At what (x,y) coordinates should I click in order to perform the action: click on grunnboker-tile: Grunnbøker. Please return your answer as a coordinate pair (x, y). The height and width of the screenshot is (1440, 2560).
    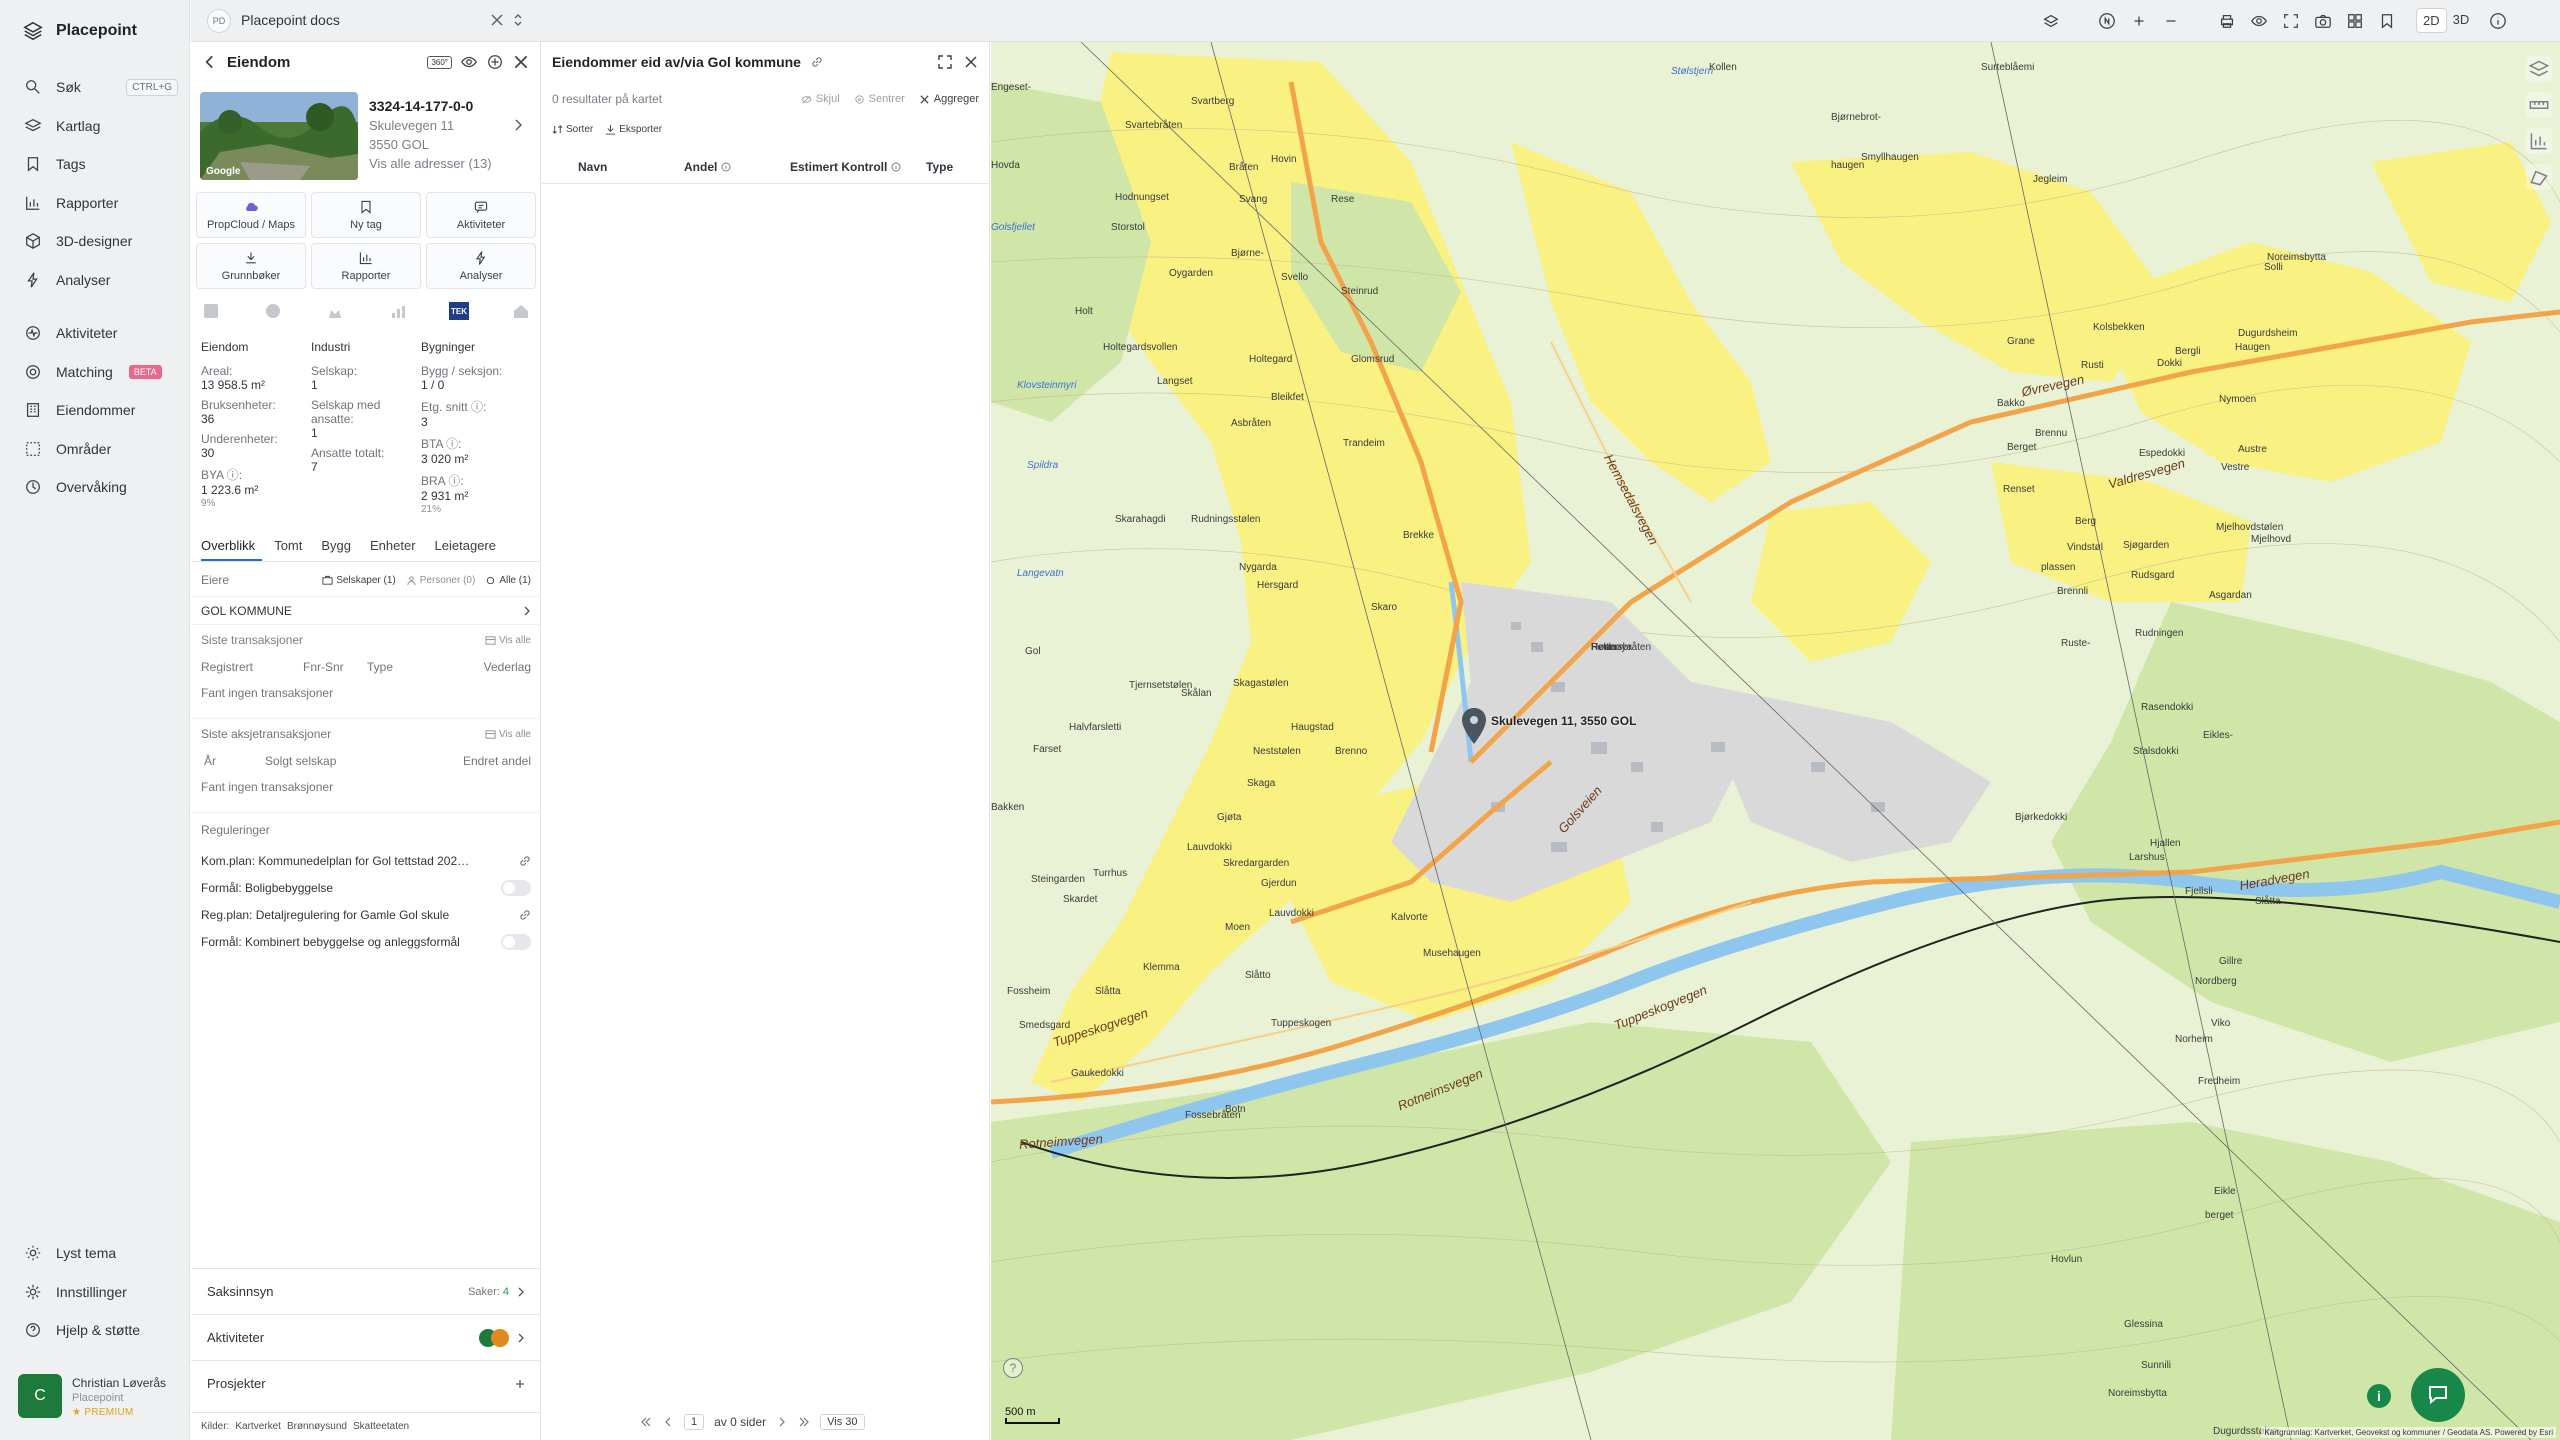
    Looking at the image, I should click on (251, 266).